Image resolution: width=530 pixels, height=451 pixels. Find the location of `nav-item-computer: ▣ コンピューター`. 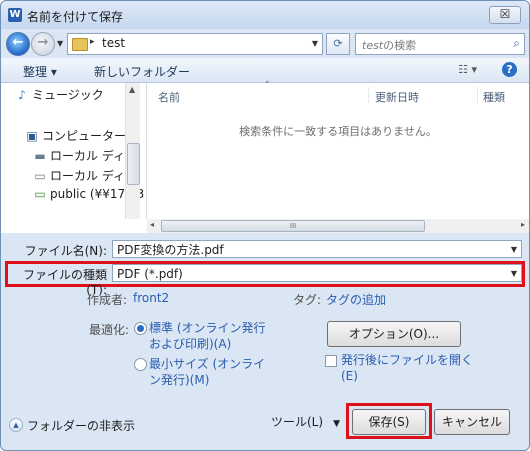

nav-item-computer: ▣ コンピューター is located at coordinates (75, 136).